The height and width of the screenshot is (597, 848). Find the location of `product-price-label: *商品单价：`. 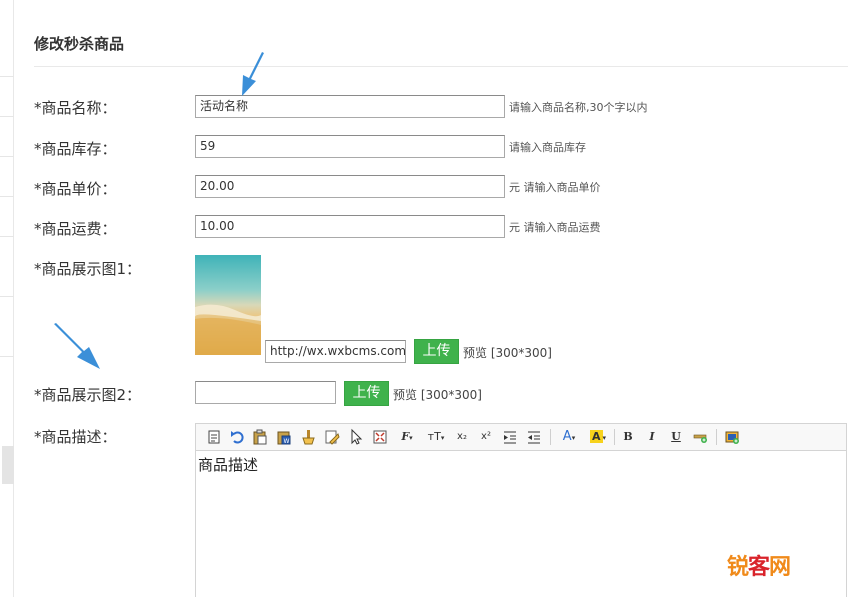

product-price-label: *商品单价： is located at coordinates (75, 189).